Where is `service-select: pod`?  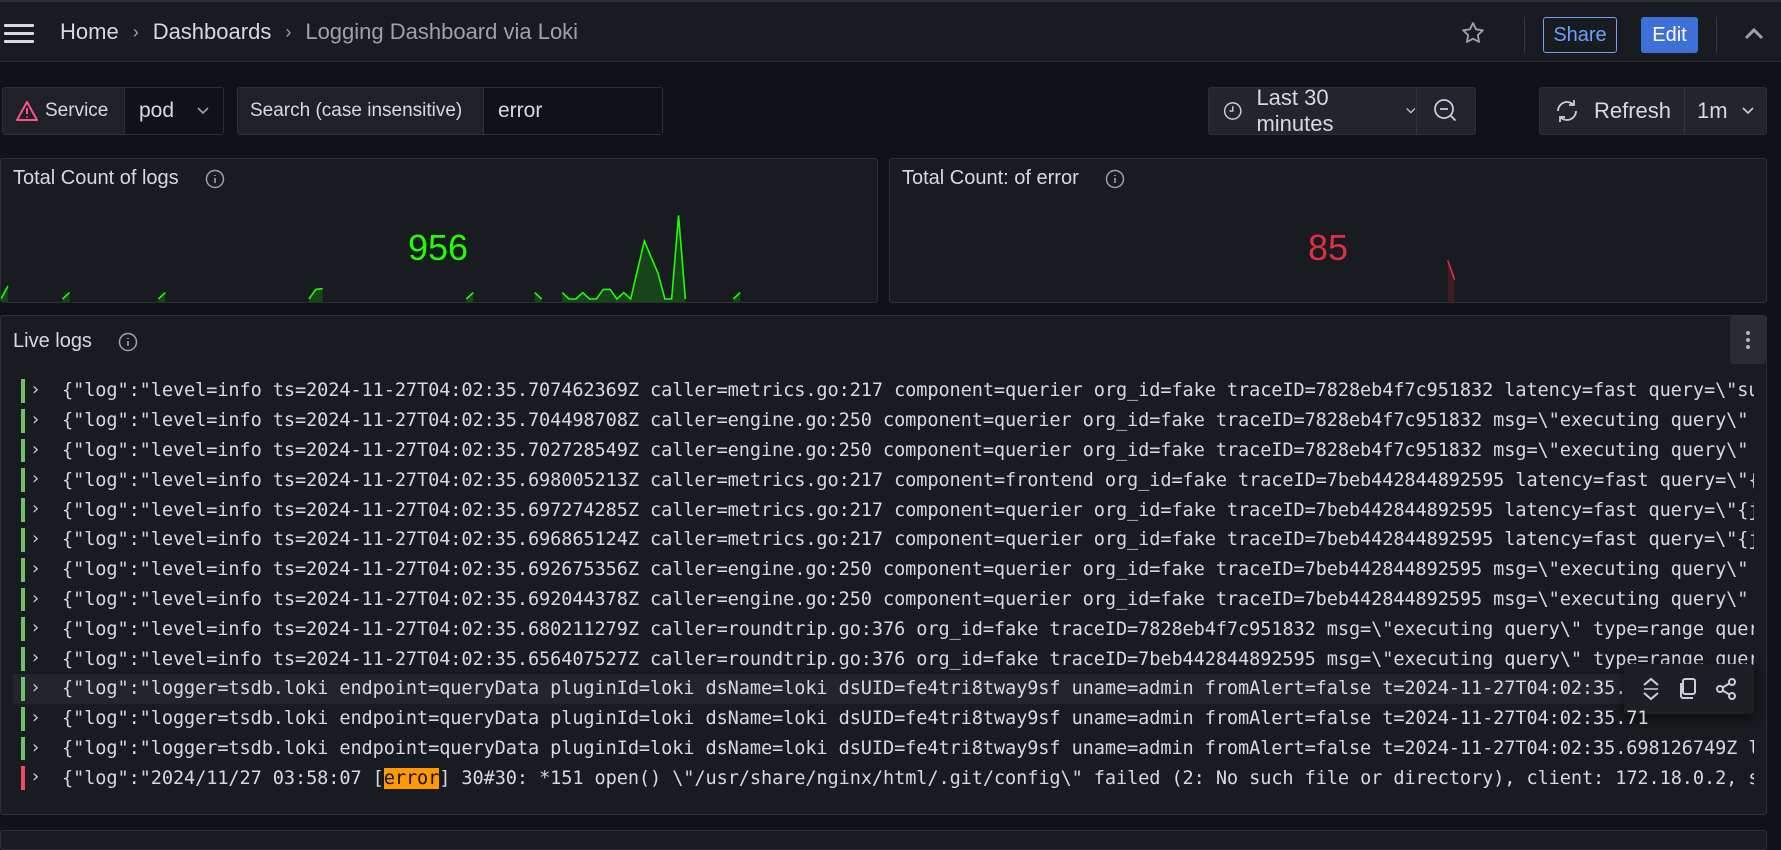 service-select: pod is located at coordinates (174, 111).